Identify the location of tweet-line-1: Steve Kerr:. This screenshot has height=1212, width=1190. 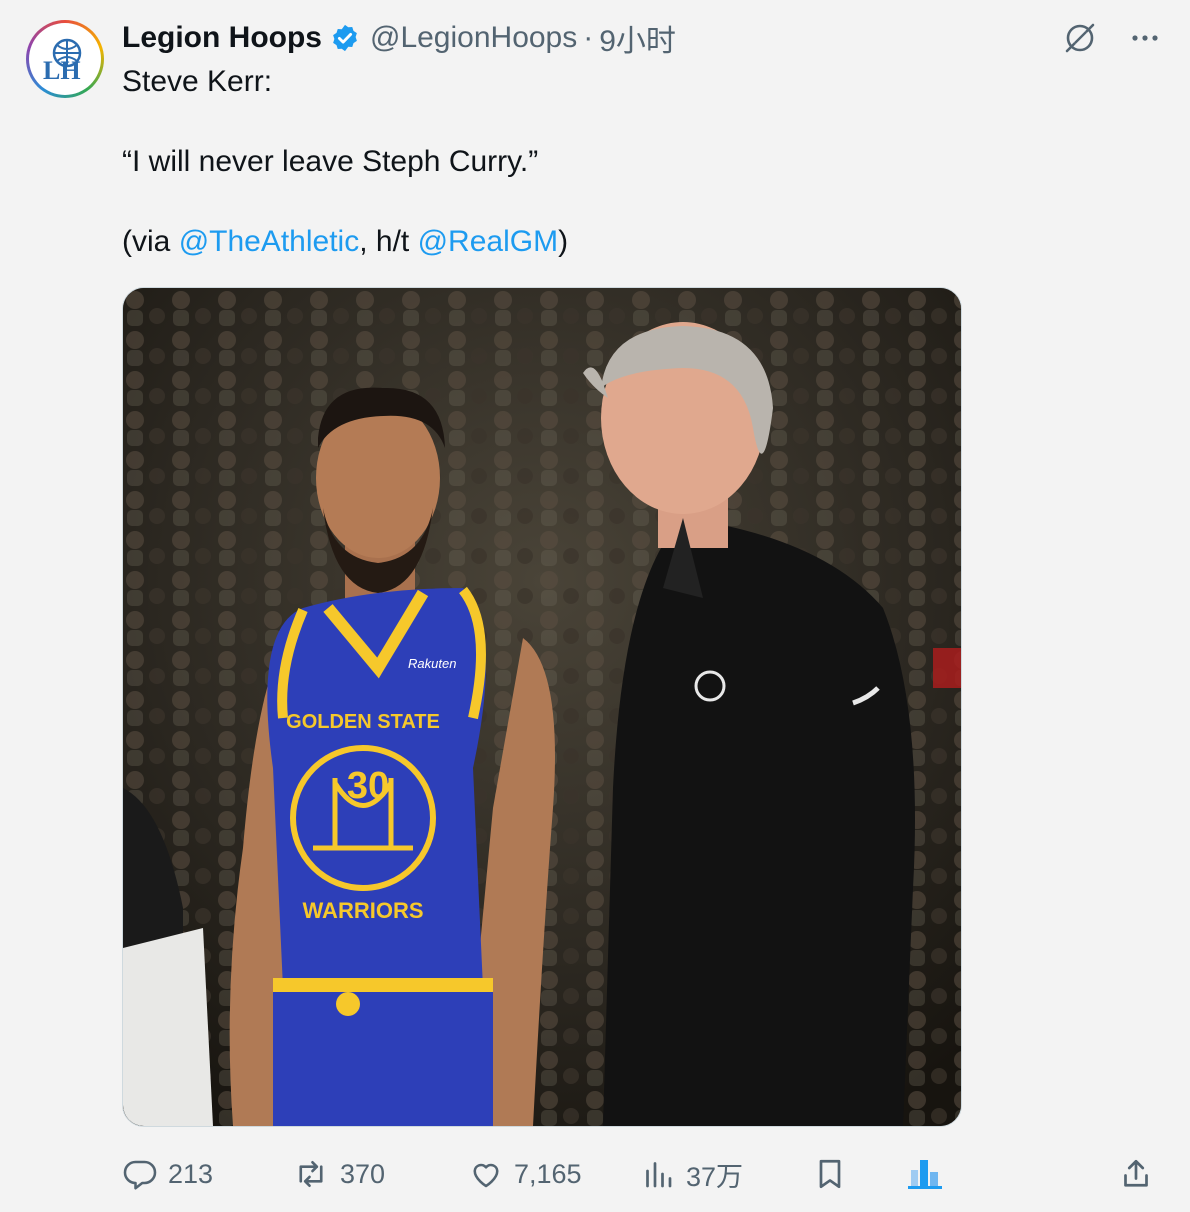
(197, 81).